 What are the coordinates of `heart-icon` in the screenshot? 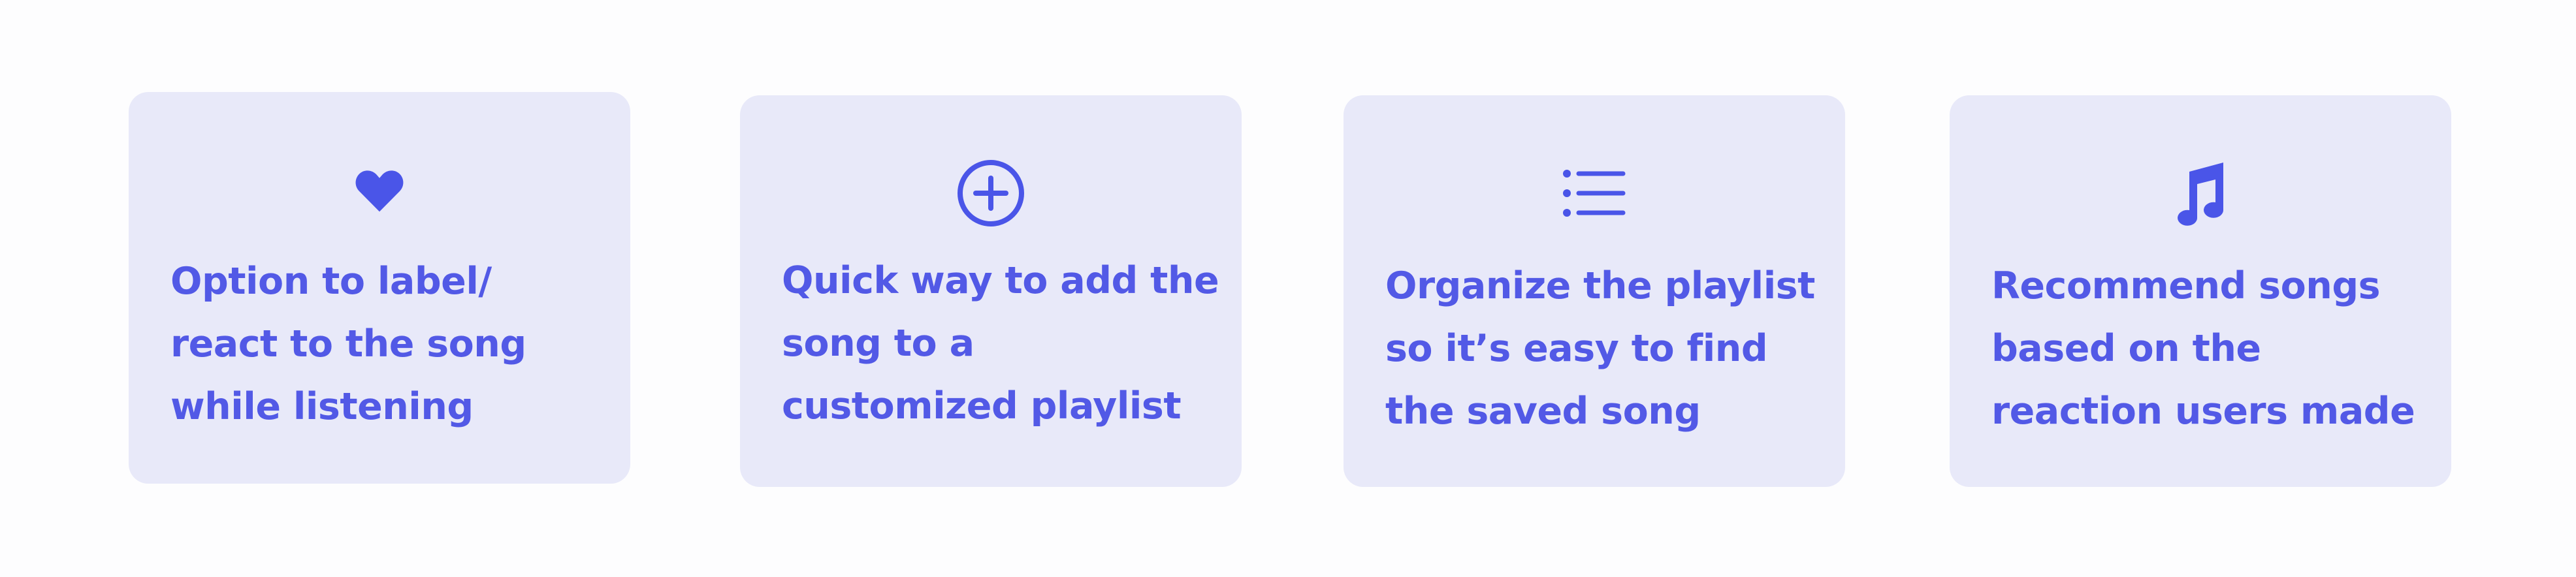 It's located at (379, 190).